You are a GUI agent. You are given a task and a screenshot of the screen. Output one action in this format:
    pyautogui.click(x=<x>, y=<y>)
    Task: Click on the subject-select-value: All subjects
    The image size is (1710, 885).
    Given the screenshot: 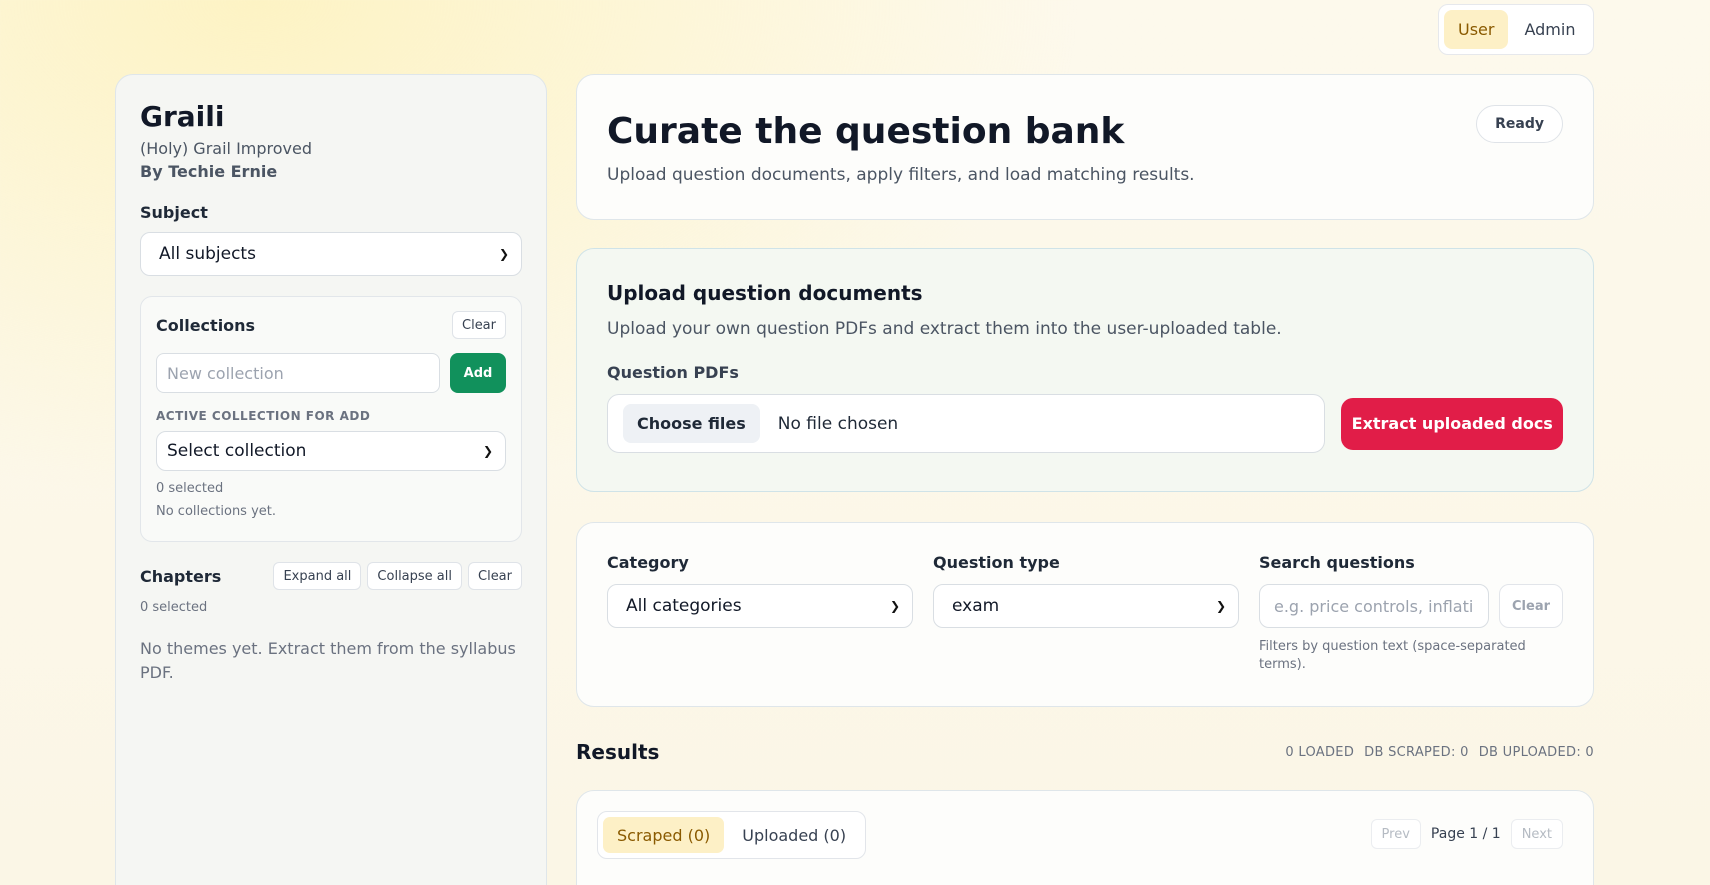 What is the action you would take?
    pyautogui.click(x=207, y=254)
    